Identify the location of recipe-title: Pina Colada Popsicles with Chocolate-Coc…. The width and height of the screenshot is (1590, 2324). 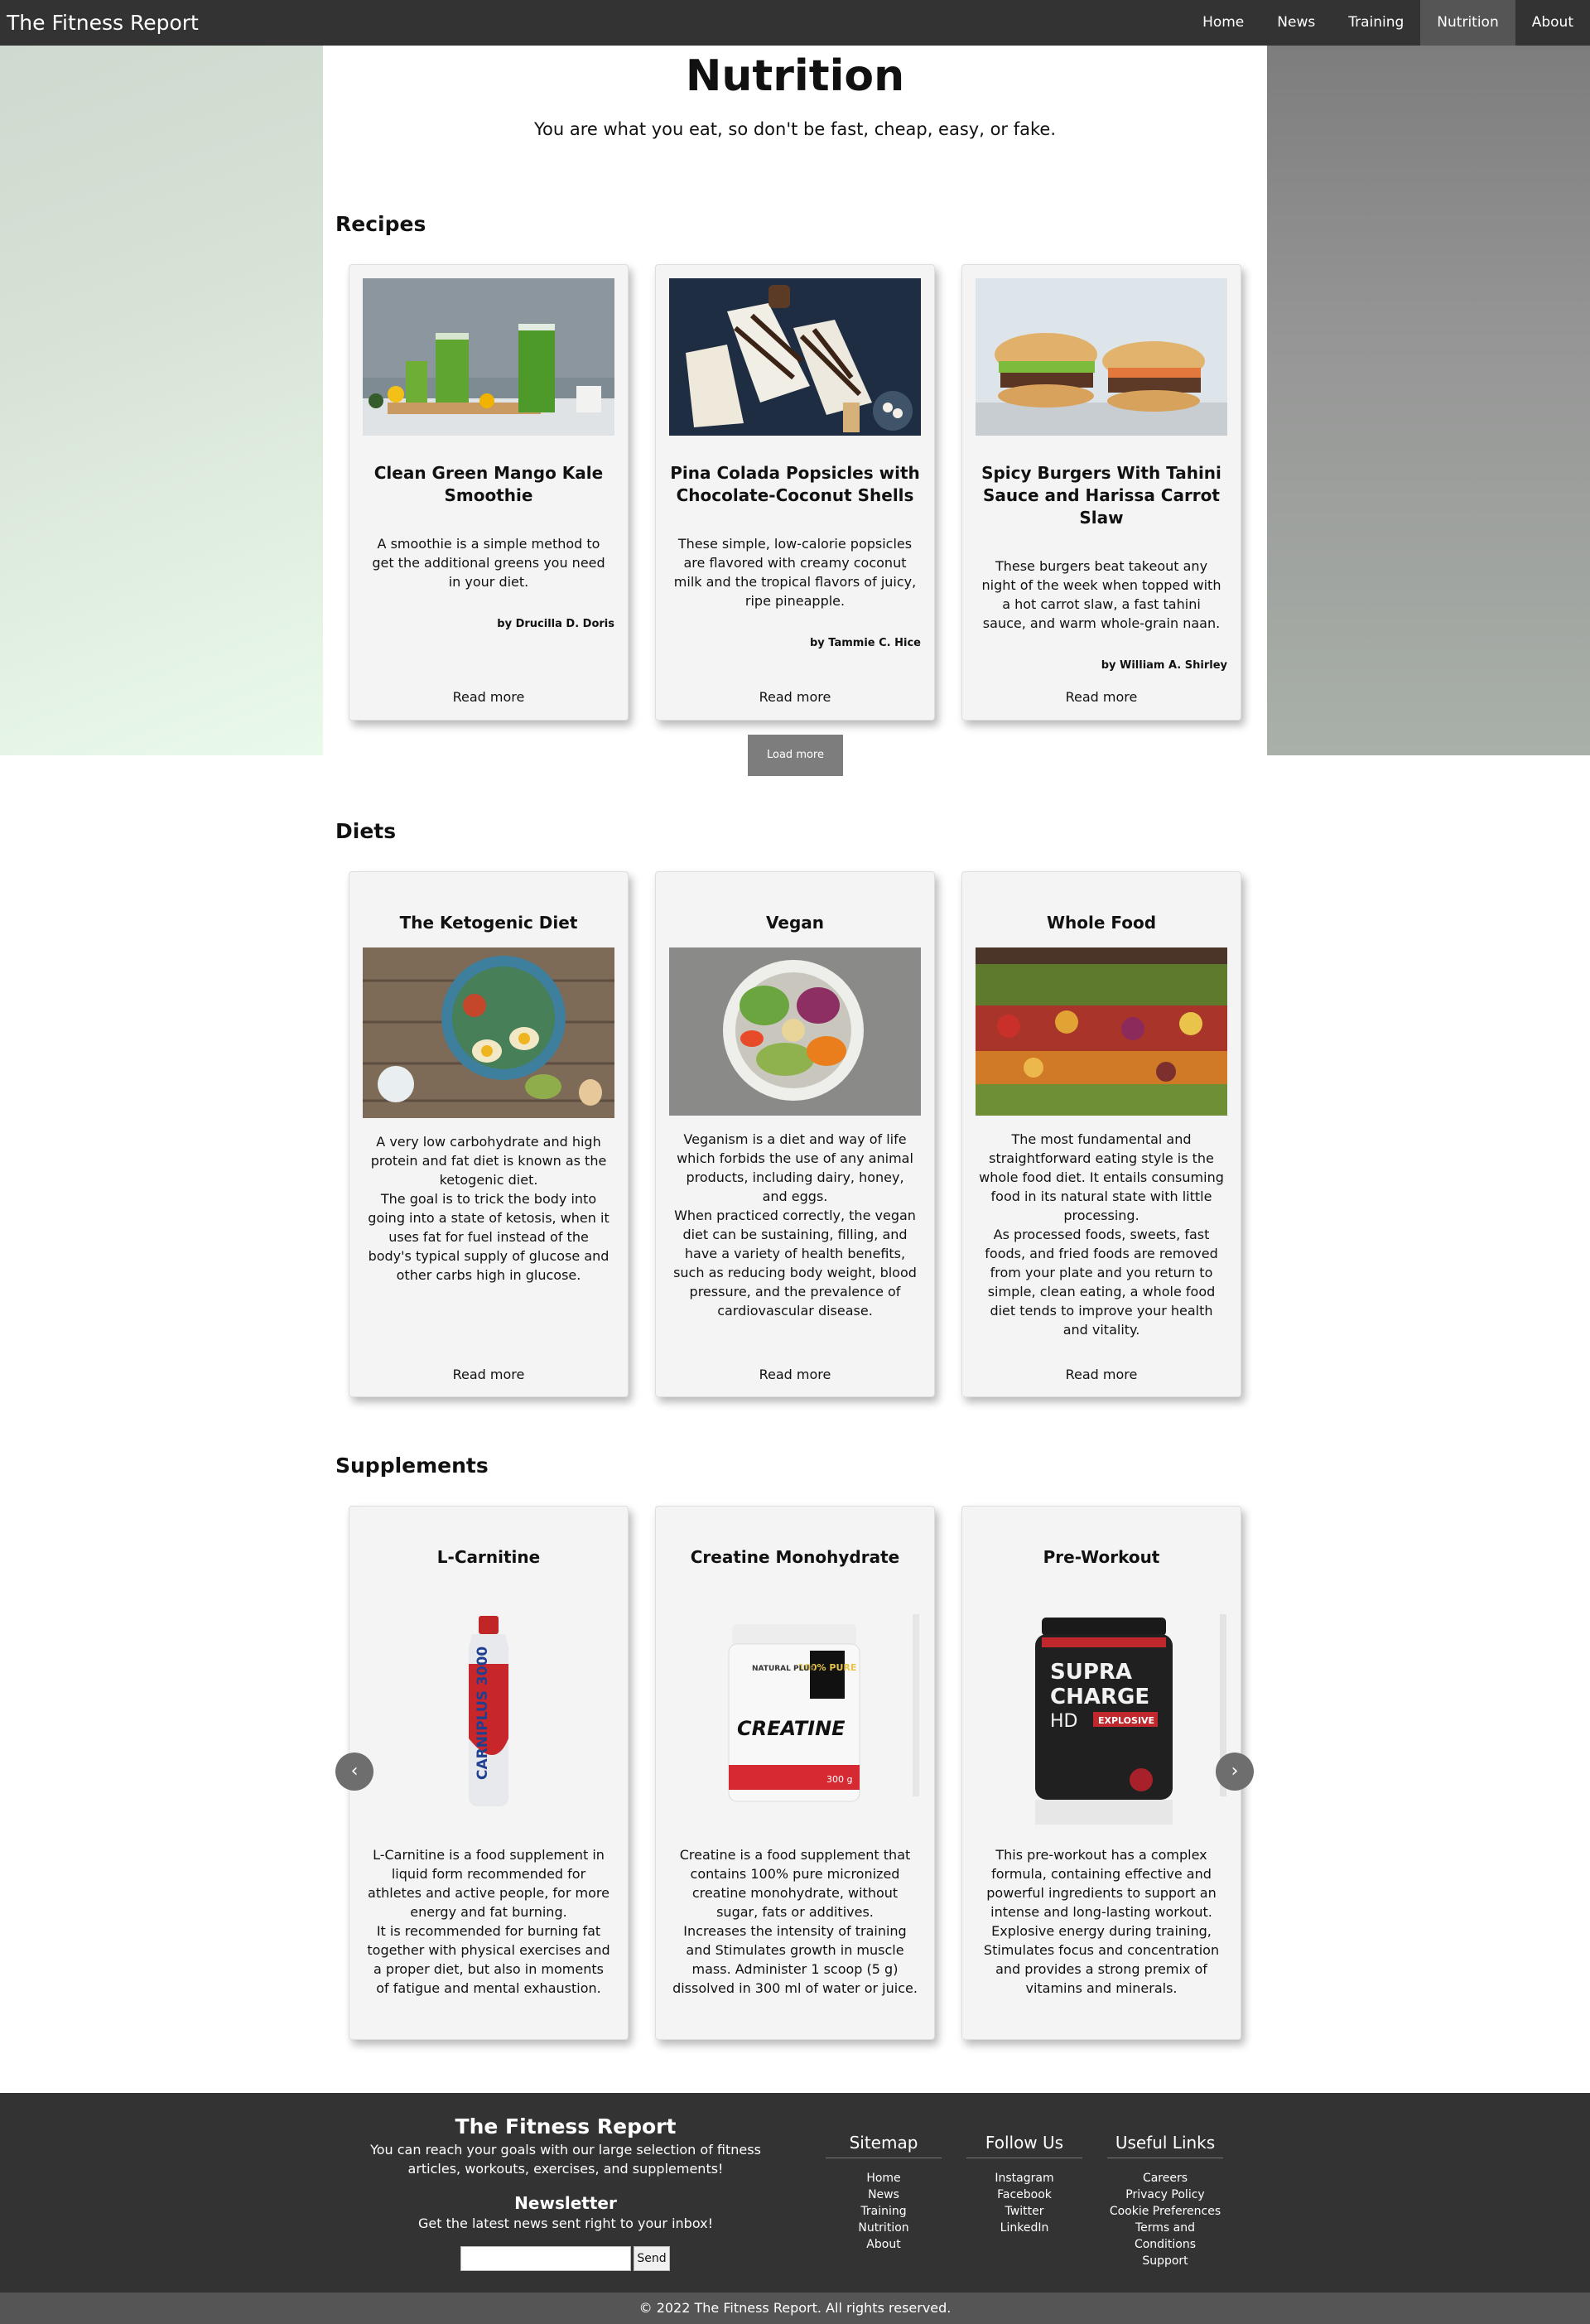
(795, 484).